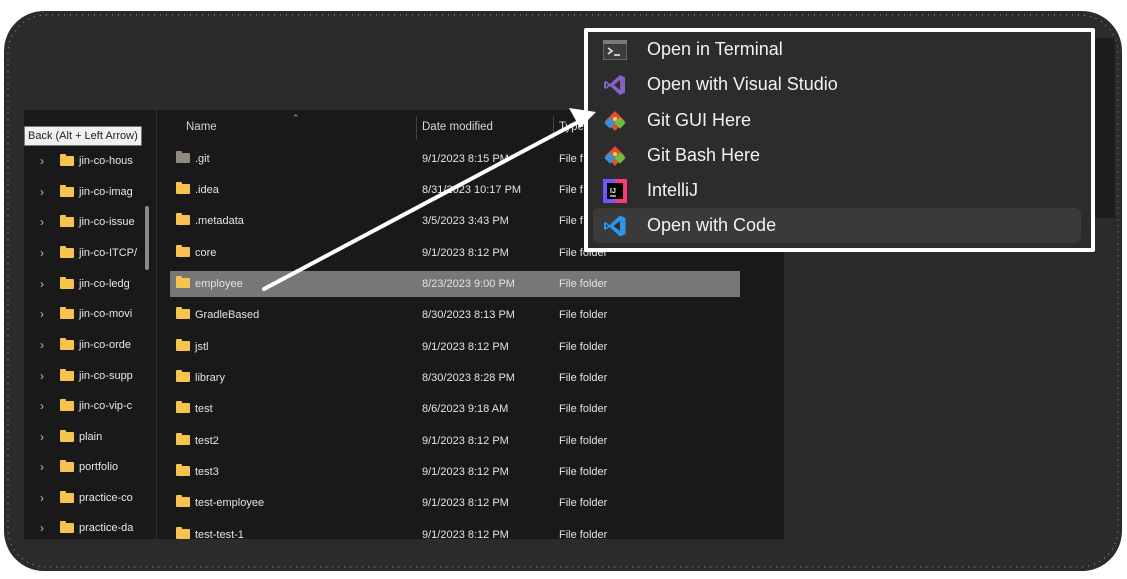  What do you see at coordinates (99, 466) in the screenshot?
I see `nav-item-label: portfolio` at bounding box center [99, 466].